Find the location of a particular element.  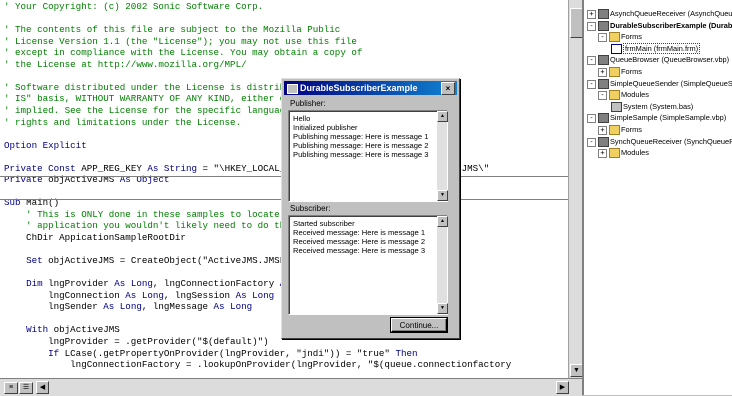

tree-item-label: frmMain (frmMain.frm) is located at coordinates (662, 48).